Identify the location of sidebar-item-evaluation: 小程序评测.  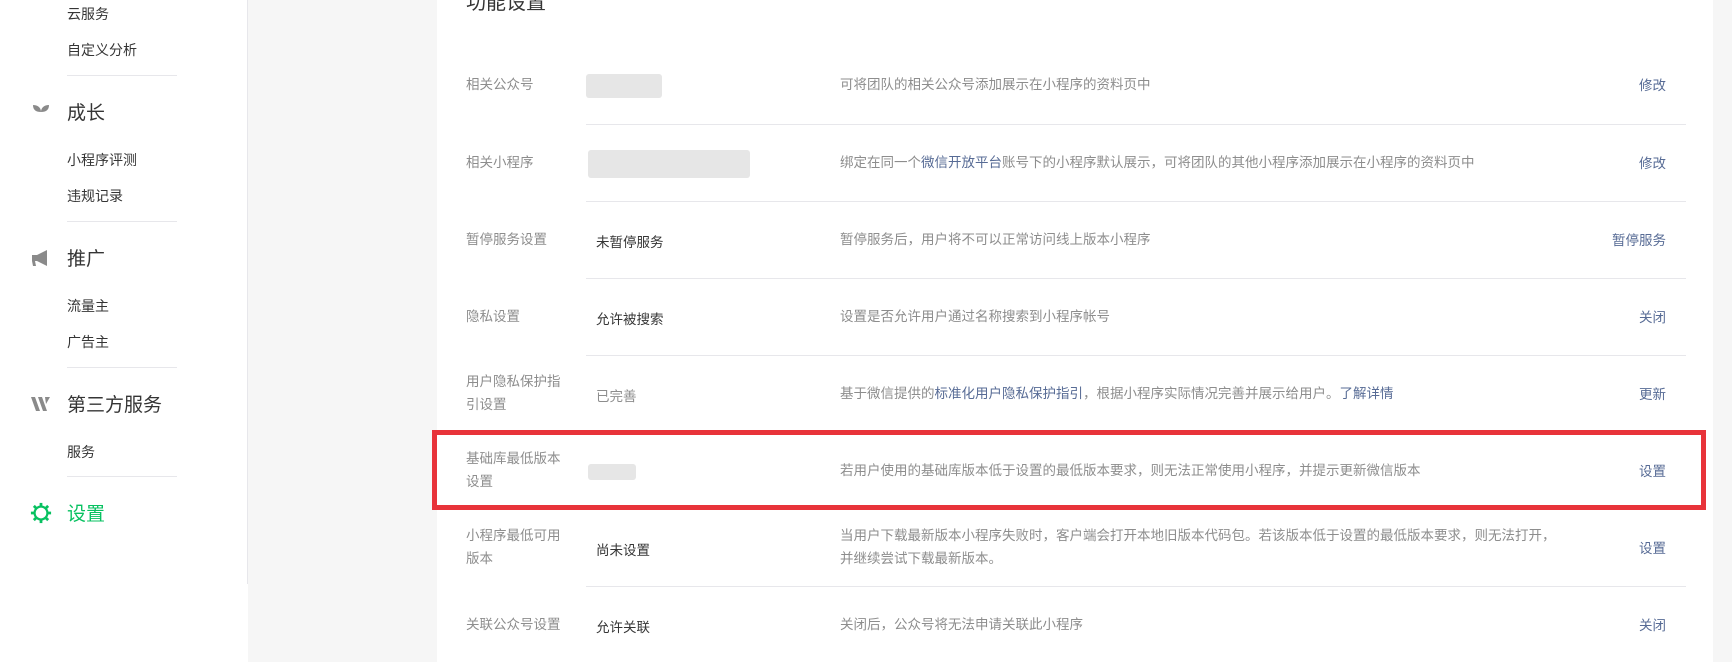
(102, 160).